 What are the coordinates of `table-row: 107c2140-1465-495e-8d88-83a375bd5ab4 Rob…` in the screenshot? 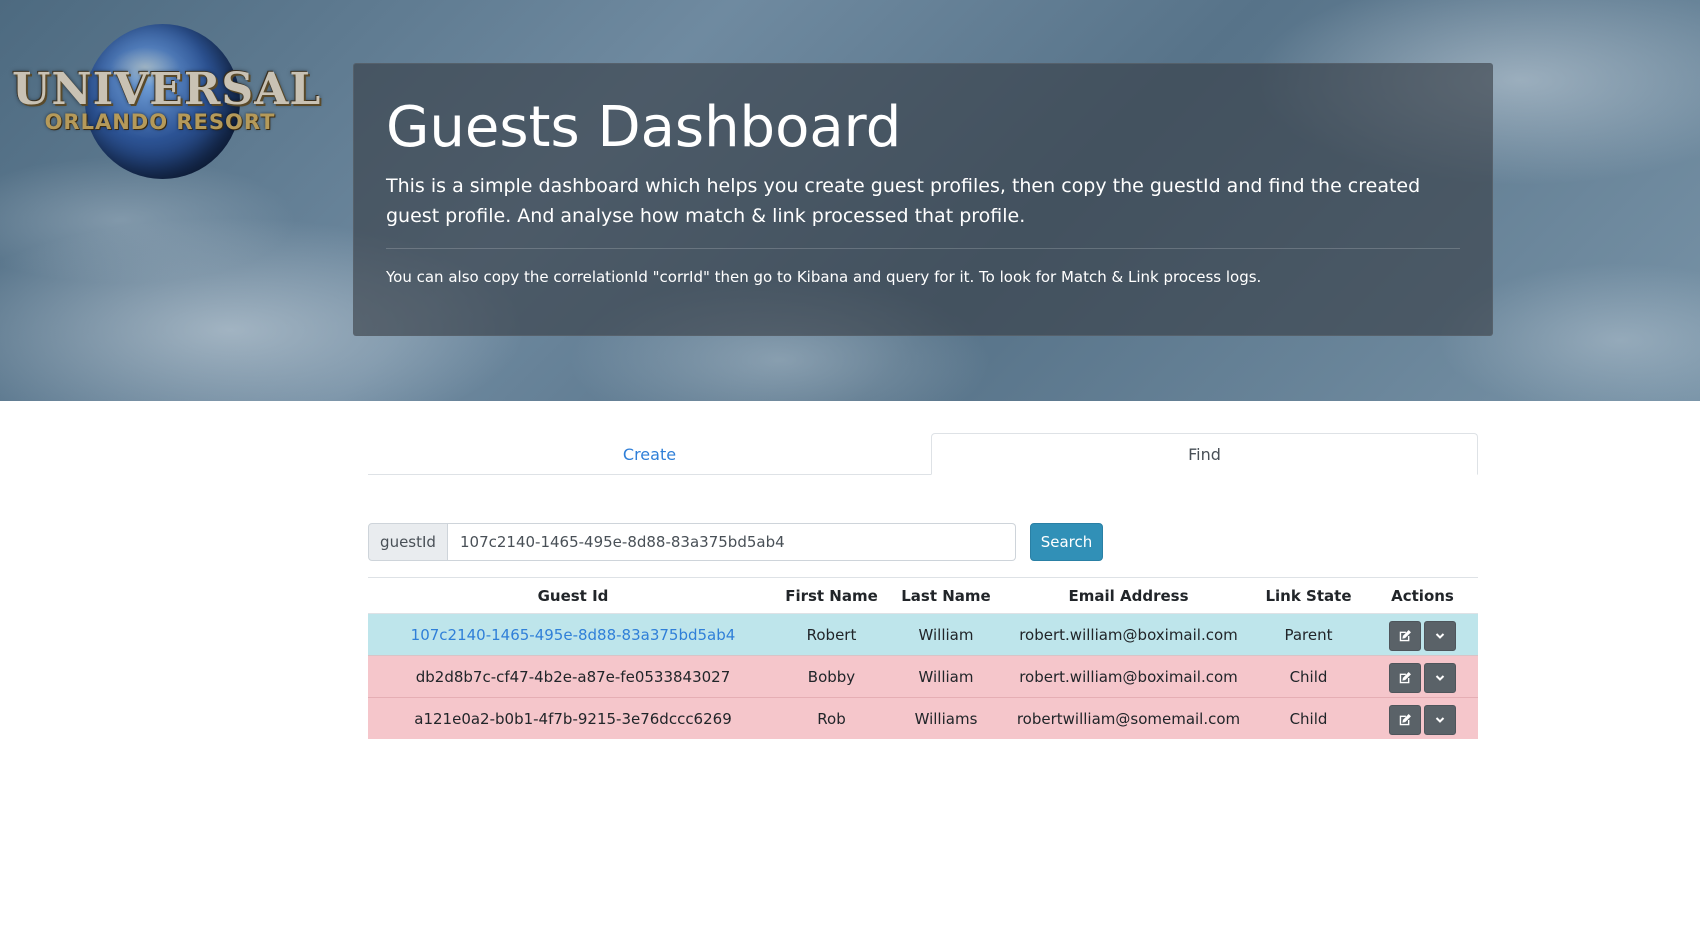 It's located at (923, 634).